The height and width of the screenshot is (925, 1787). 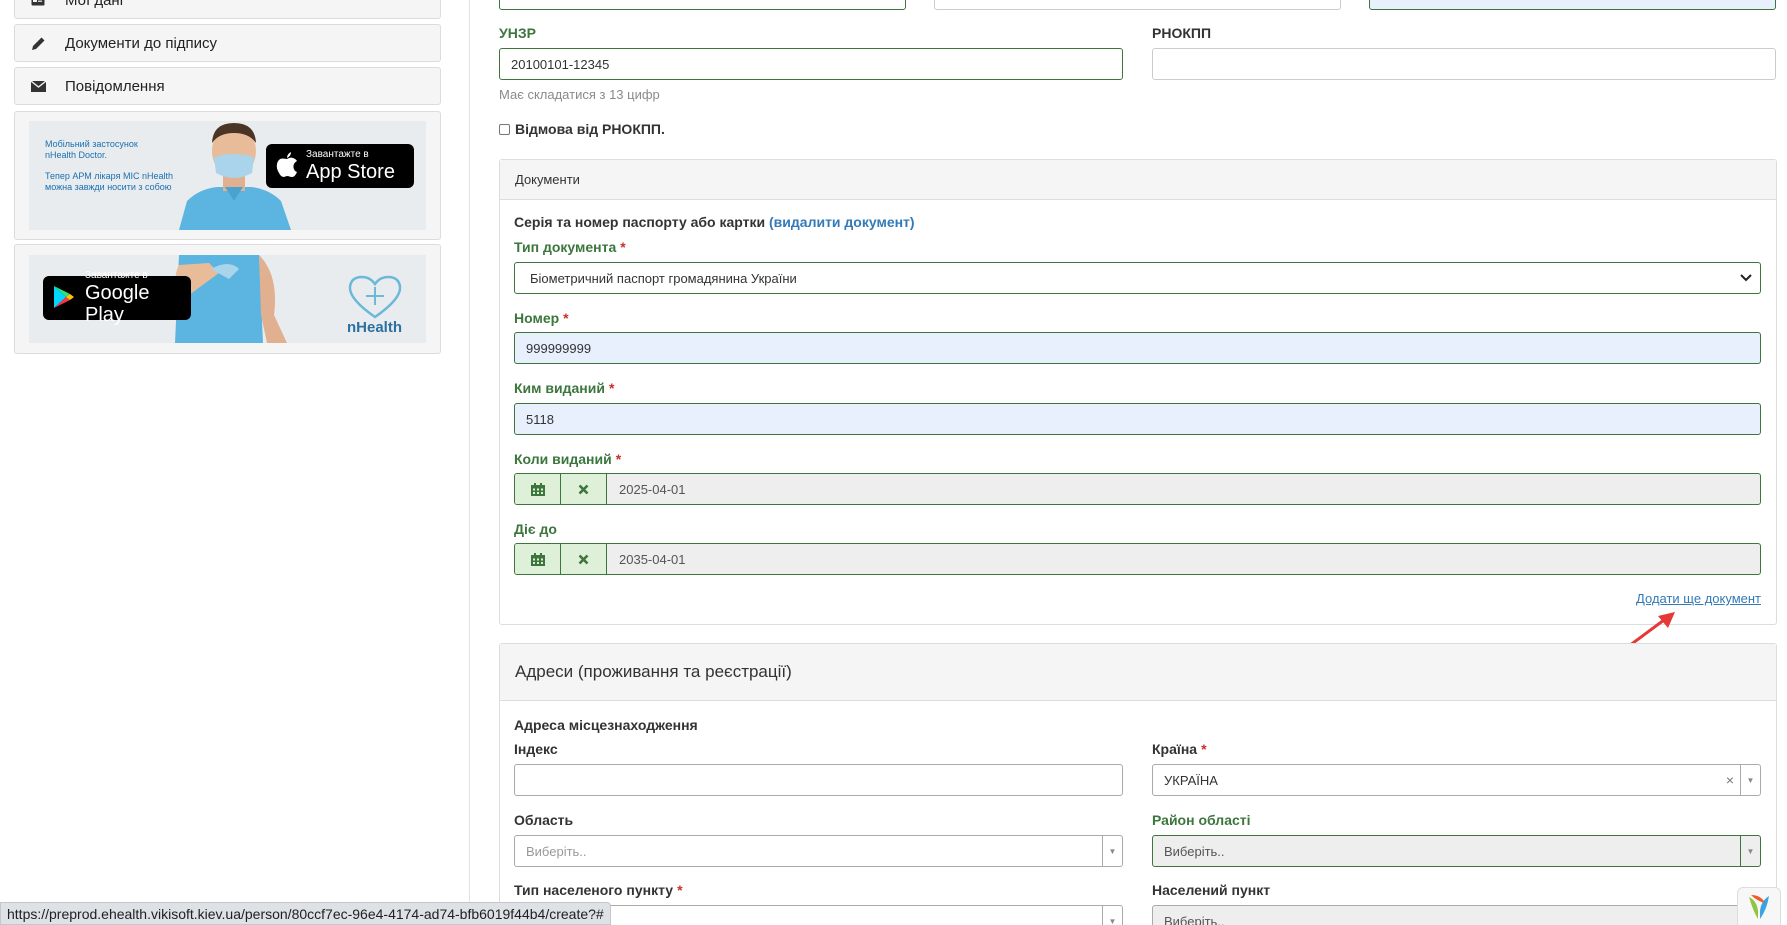 What do you see at coordinates (818, 780) in the screenshot?
I see `index-input` at bounding box center [818, 780].